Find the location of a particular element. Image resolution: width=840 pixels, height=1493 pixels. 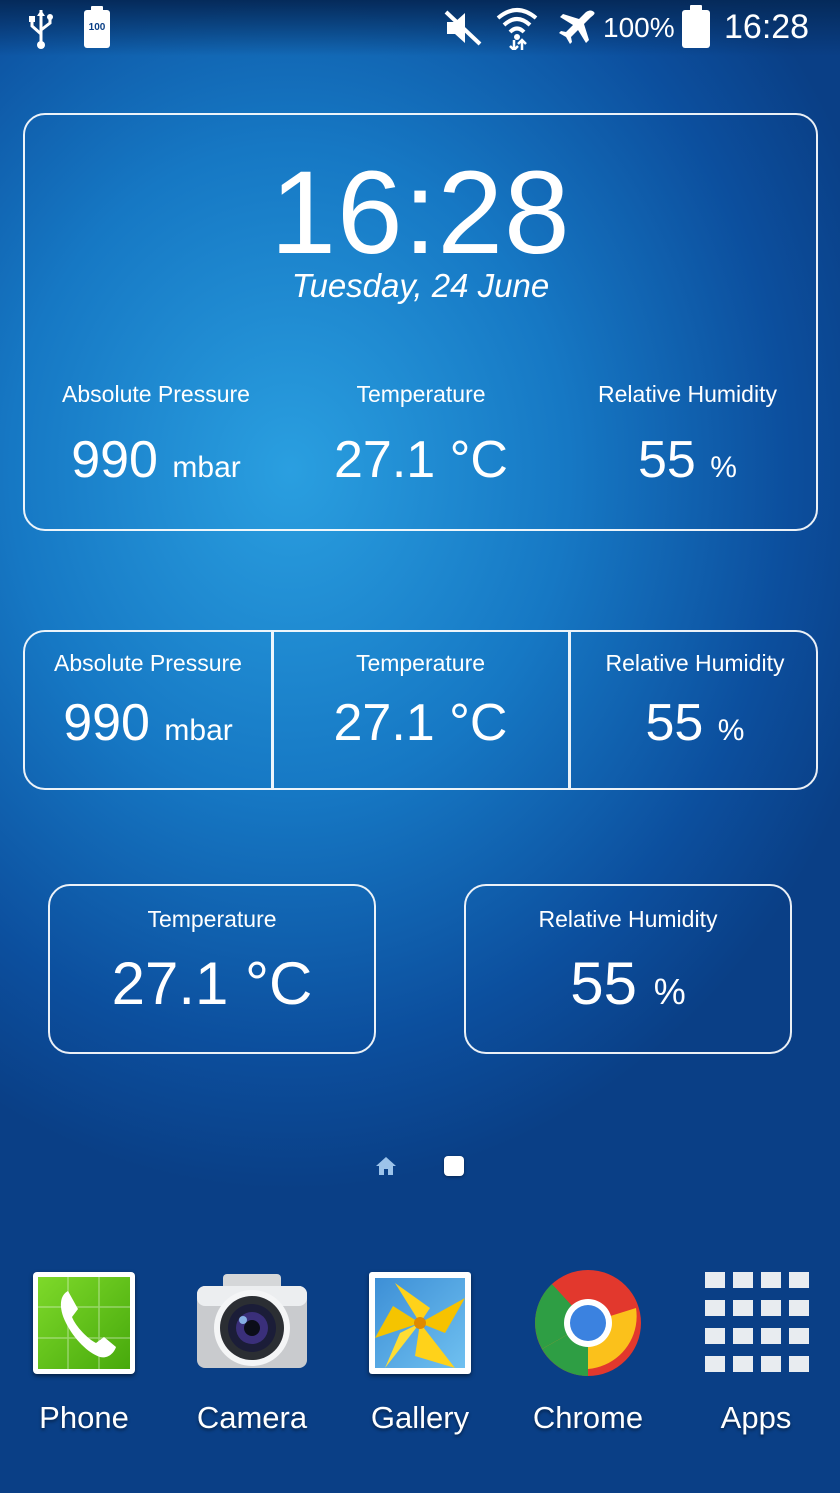

battery-saver-text: 100 is located at coordinates (97, 27).